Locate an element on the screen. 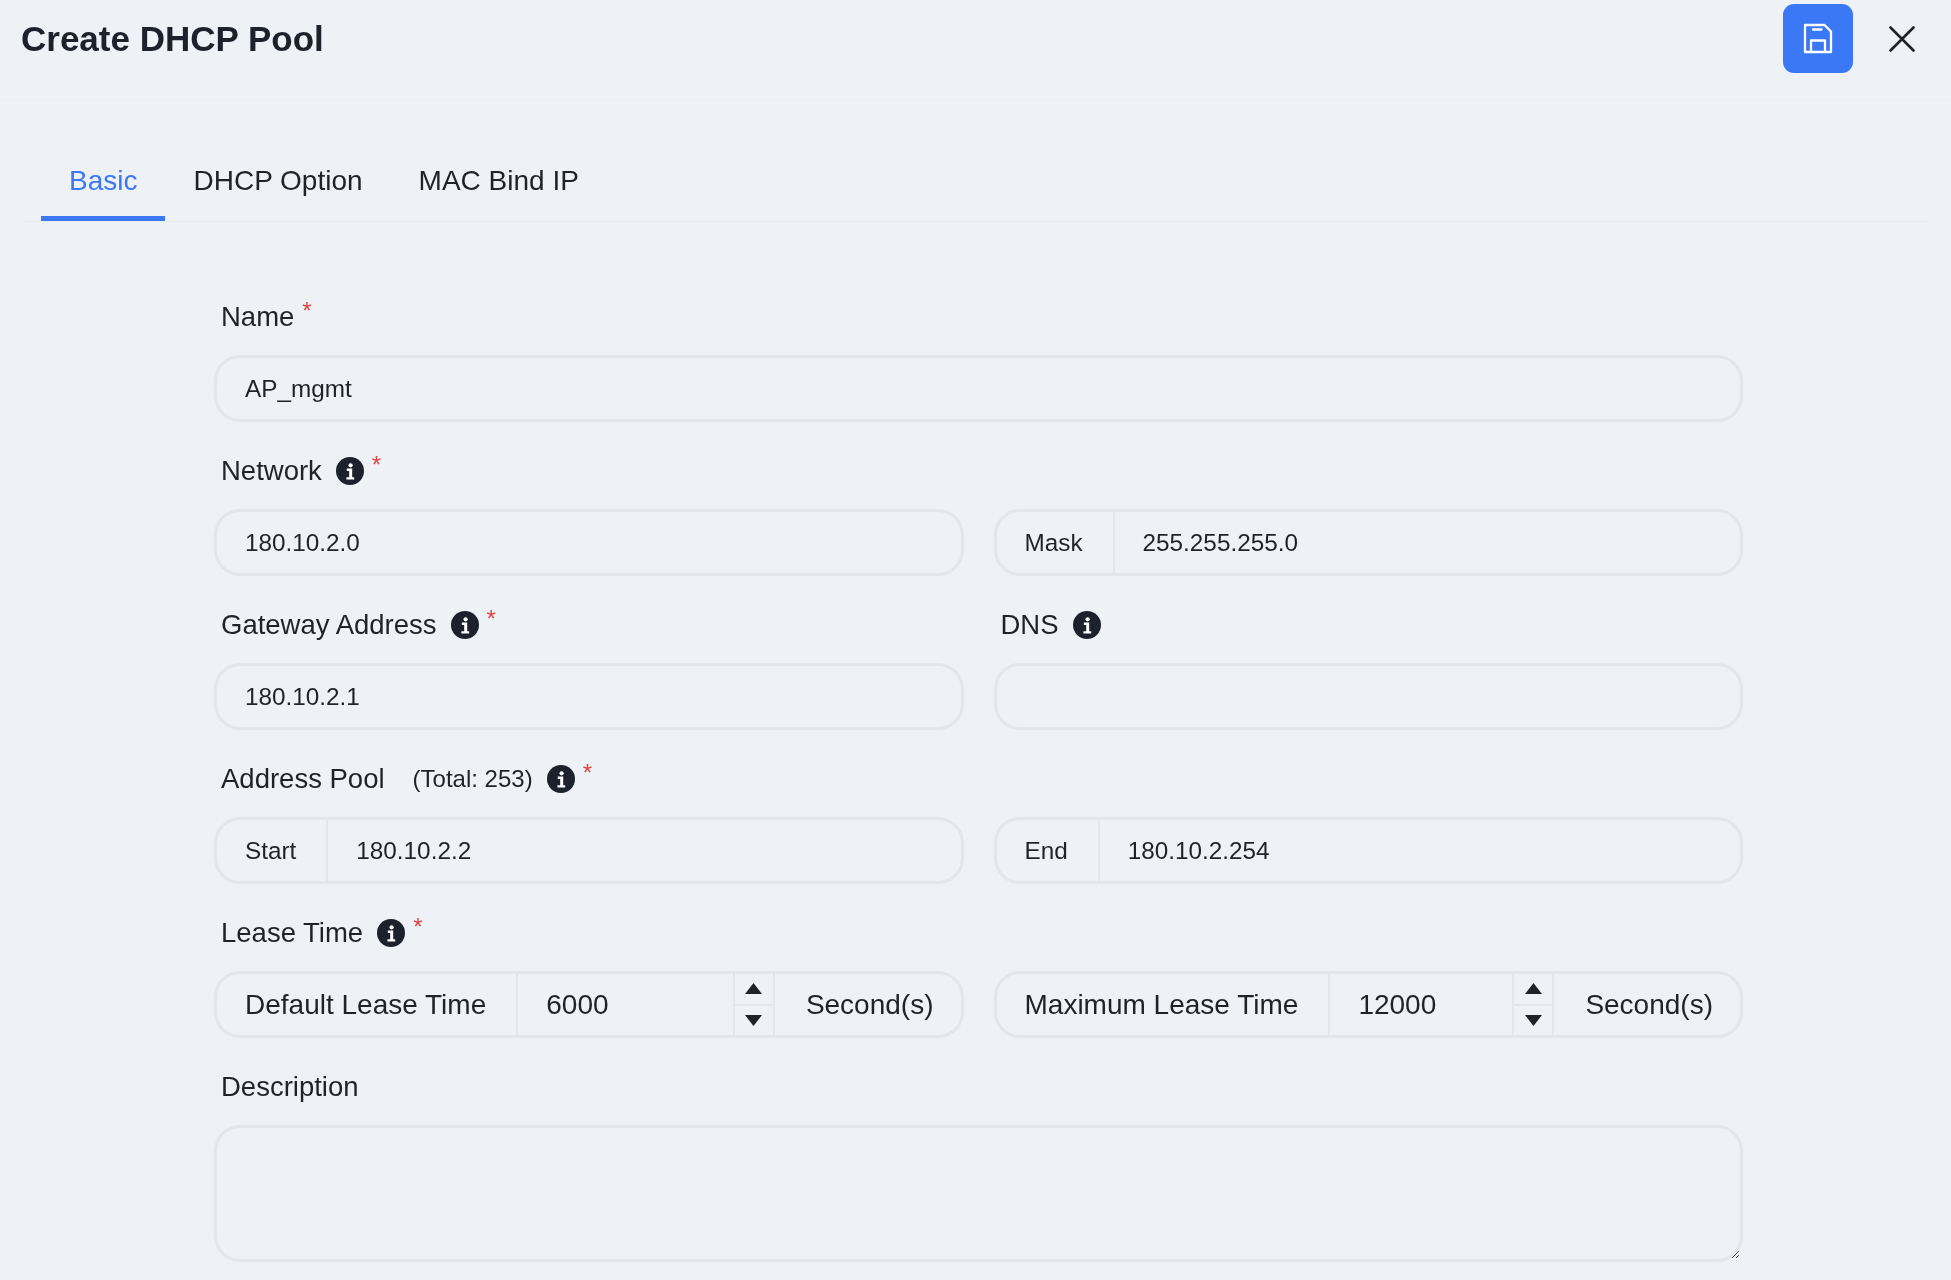  number-input-group: Default Lease Time 6000 Second(s) is located at coordinates (589, 1004).